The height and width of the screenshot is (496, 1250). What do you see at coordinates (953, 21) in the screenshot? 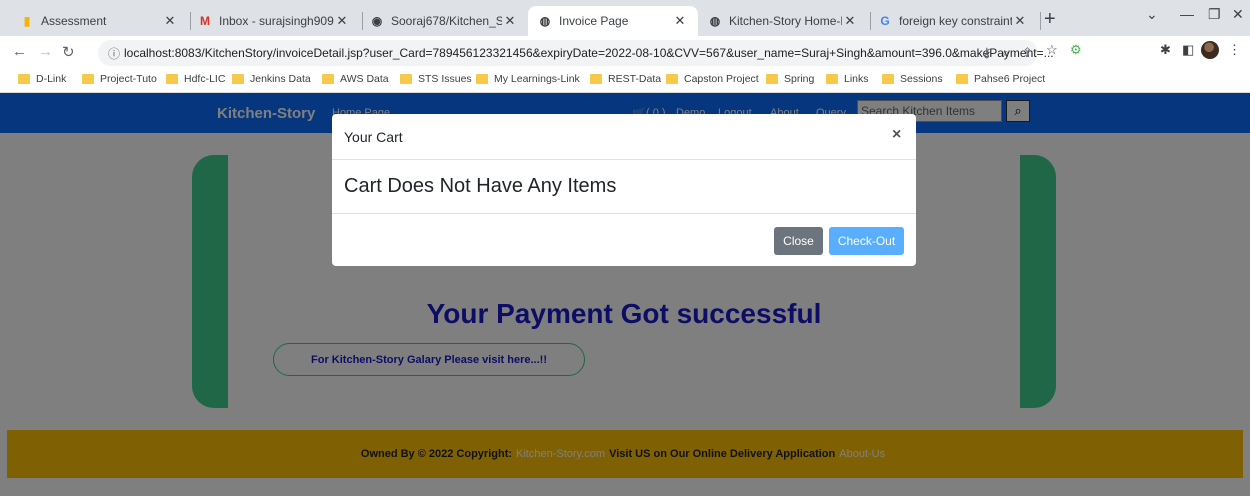
I see `tab-foreign-key: G foreign key constraint in sq ✕` at bounding box center [953, 21].